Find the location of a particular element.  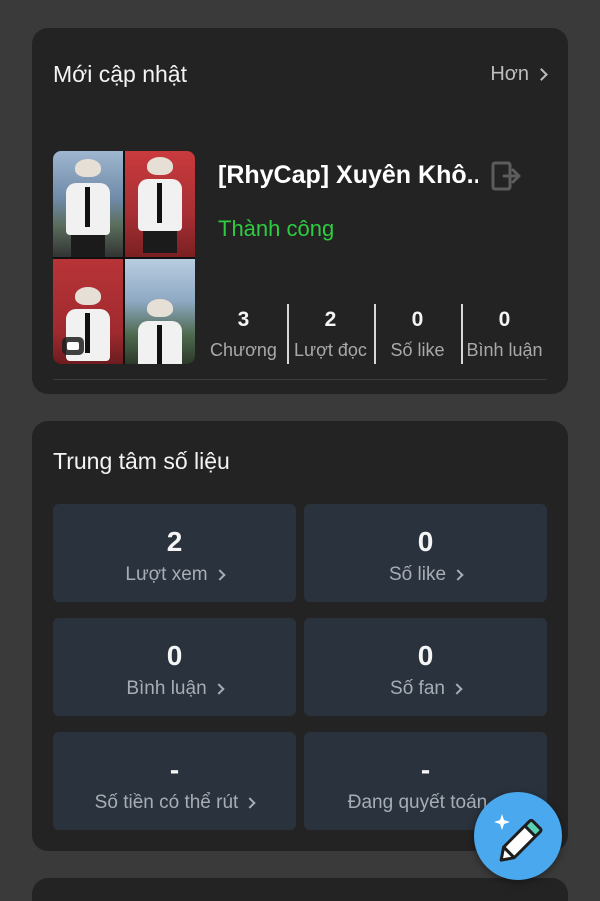

stat-label: Số fan is located at coordinates (417, 688).